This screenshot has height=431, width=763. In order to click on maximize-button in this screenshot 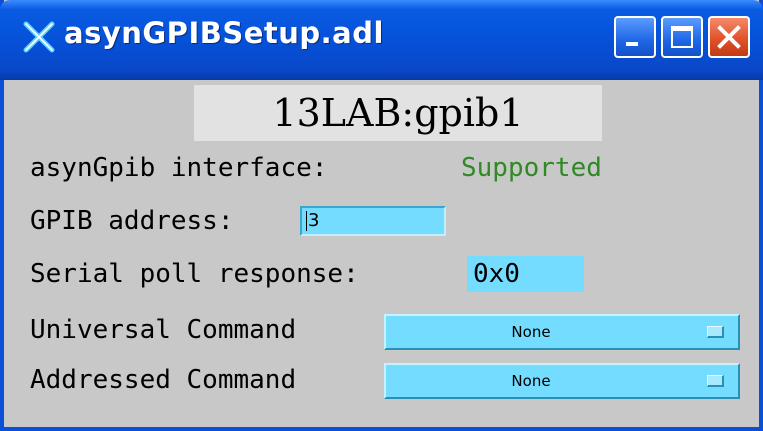, I will do `click(682, 37)`.